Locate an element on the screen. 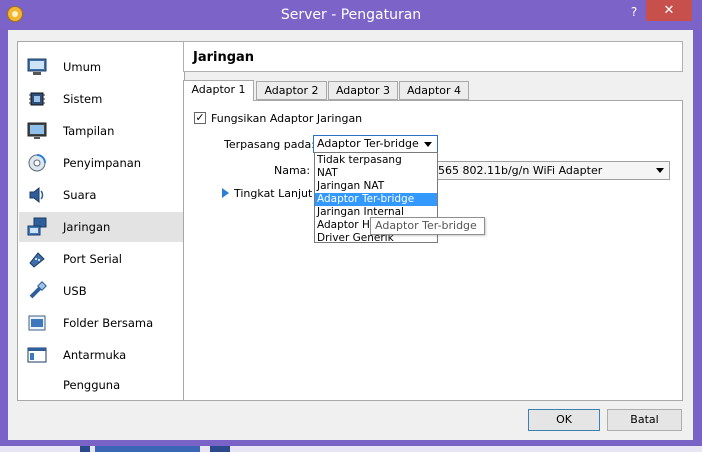  close-button: ✕ is located at coordinates (669, 10).